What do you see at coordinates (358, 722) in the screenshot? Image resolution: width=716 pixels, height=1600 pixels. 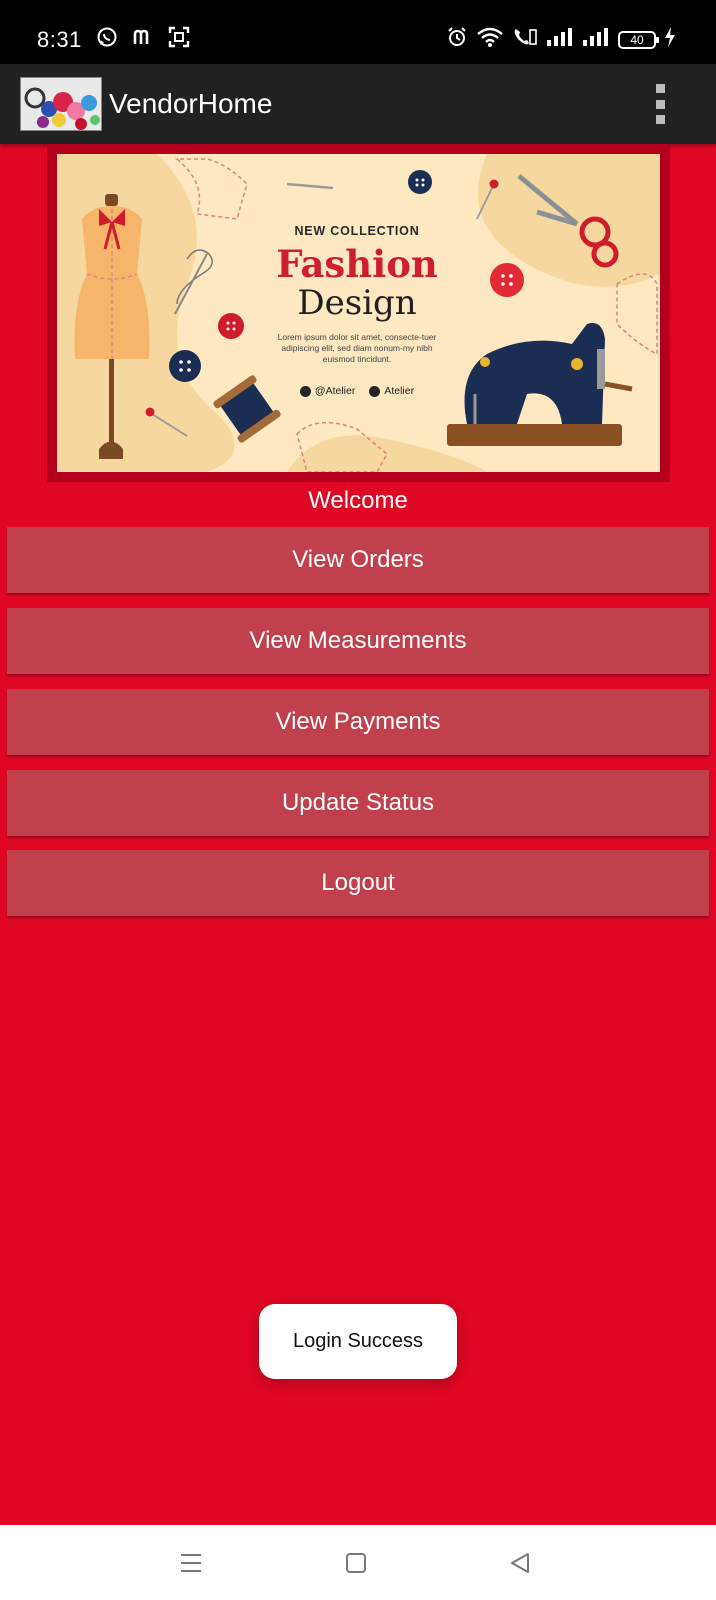 I see `view-payments-button: View Payments` at bounding box center [358, 722].